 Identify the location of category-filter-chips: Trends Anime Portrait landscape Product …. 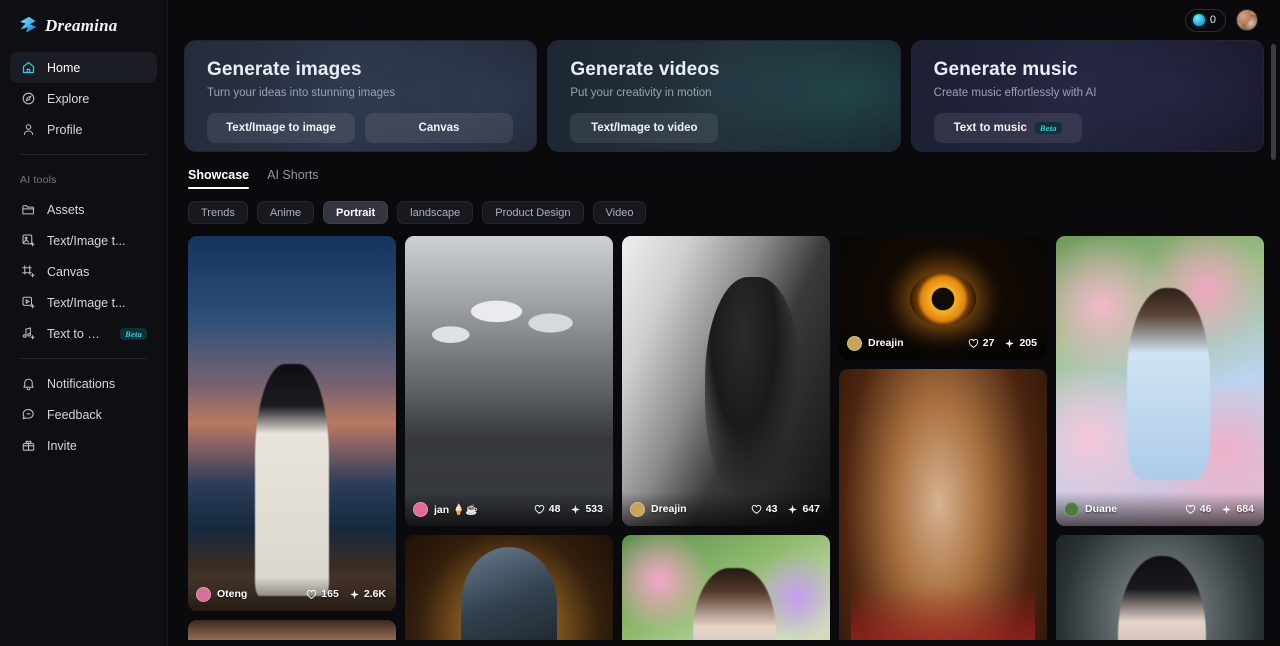
(726, 212).